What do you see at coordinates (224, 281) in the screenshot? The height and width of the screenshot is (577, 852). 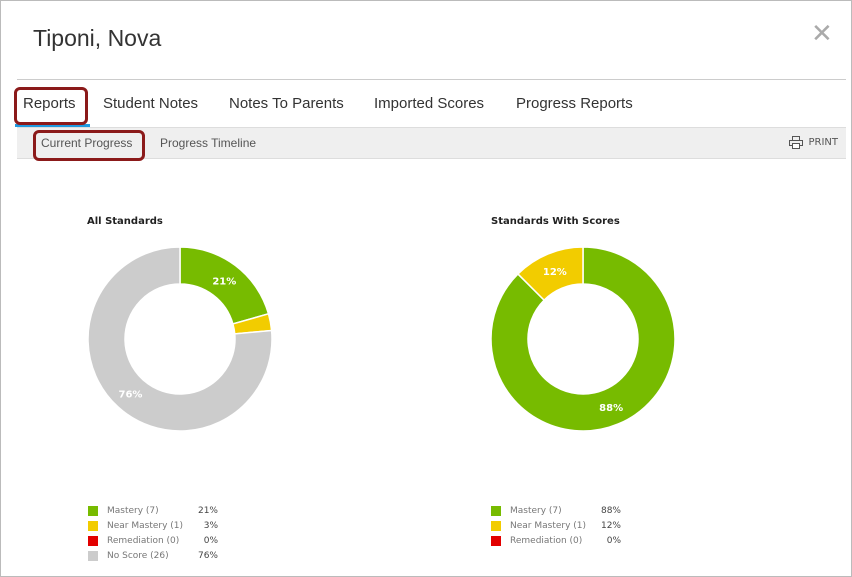 I see `slice-label: 21%` at bounding box center [224, 281].